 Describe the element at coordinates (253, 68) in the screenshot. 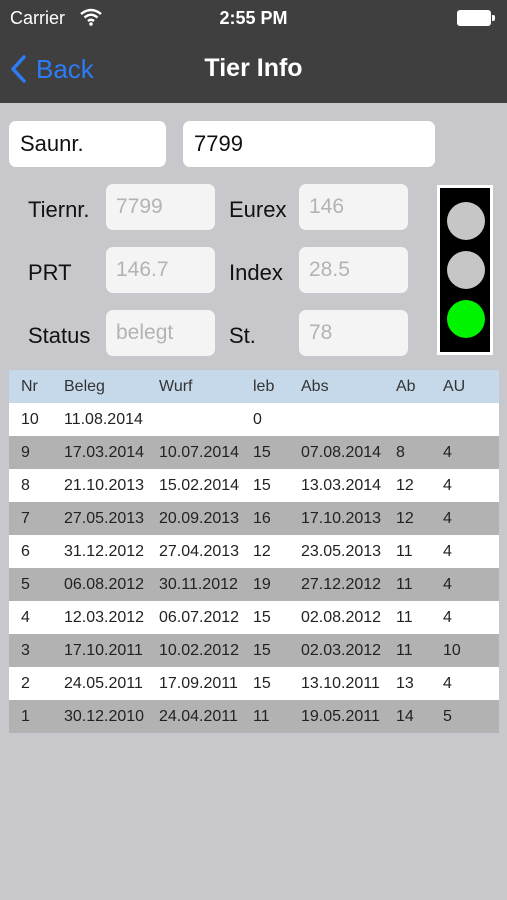

I see `page-title: Tier Info` at that location.